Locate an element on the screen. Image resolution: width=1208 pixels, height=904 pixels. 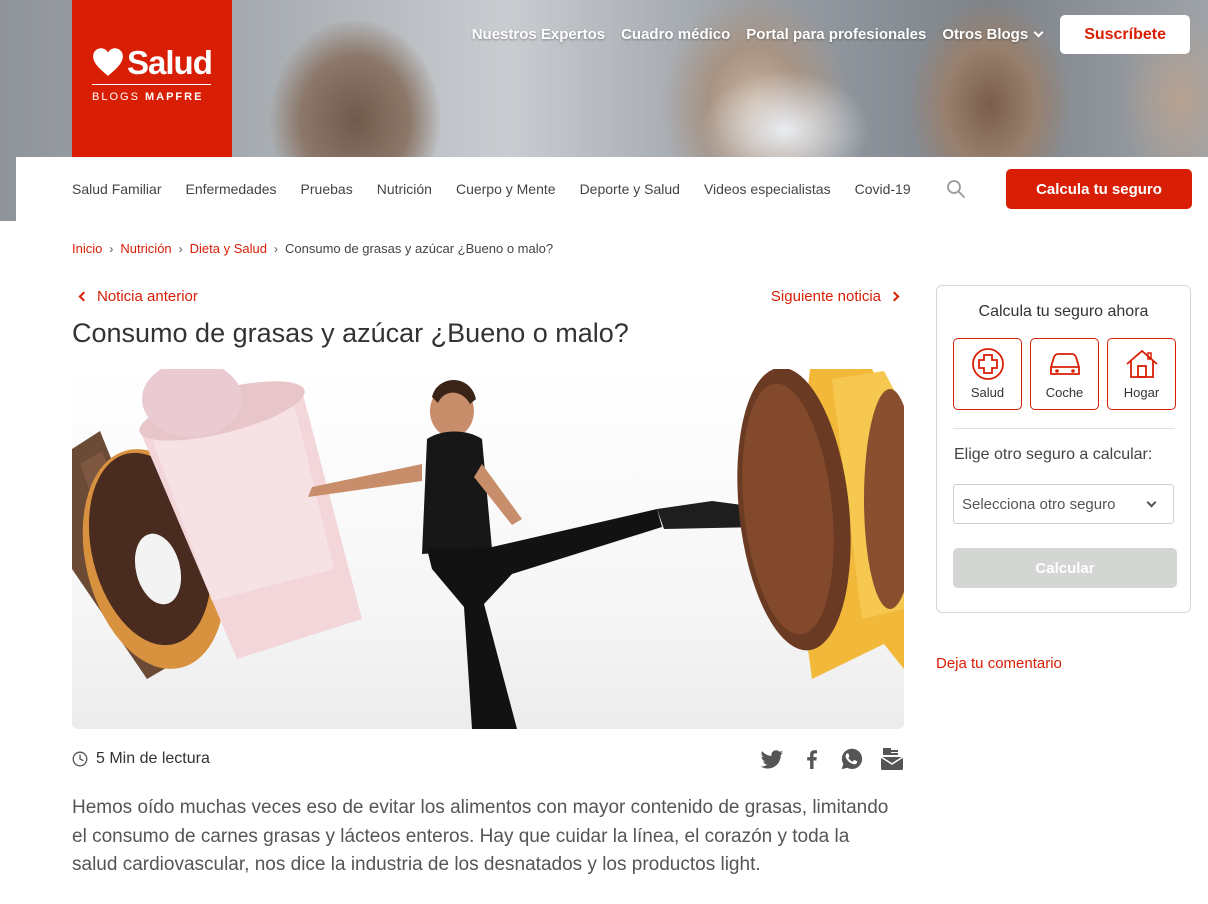
facebook-icon is located at coordinates (812, 759).